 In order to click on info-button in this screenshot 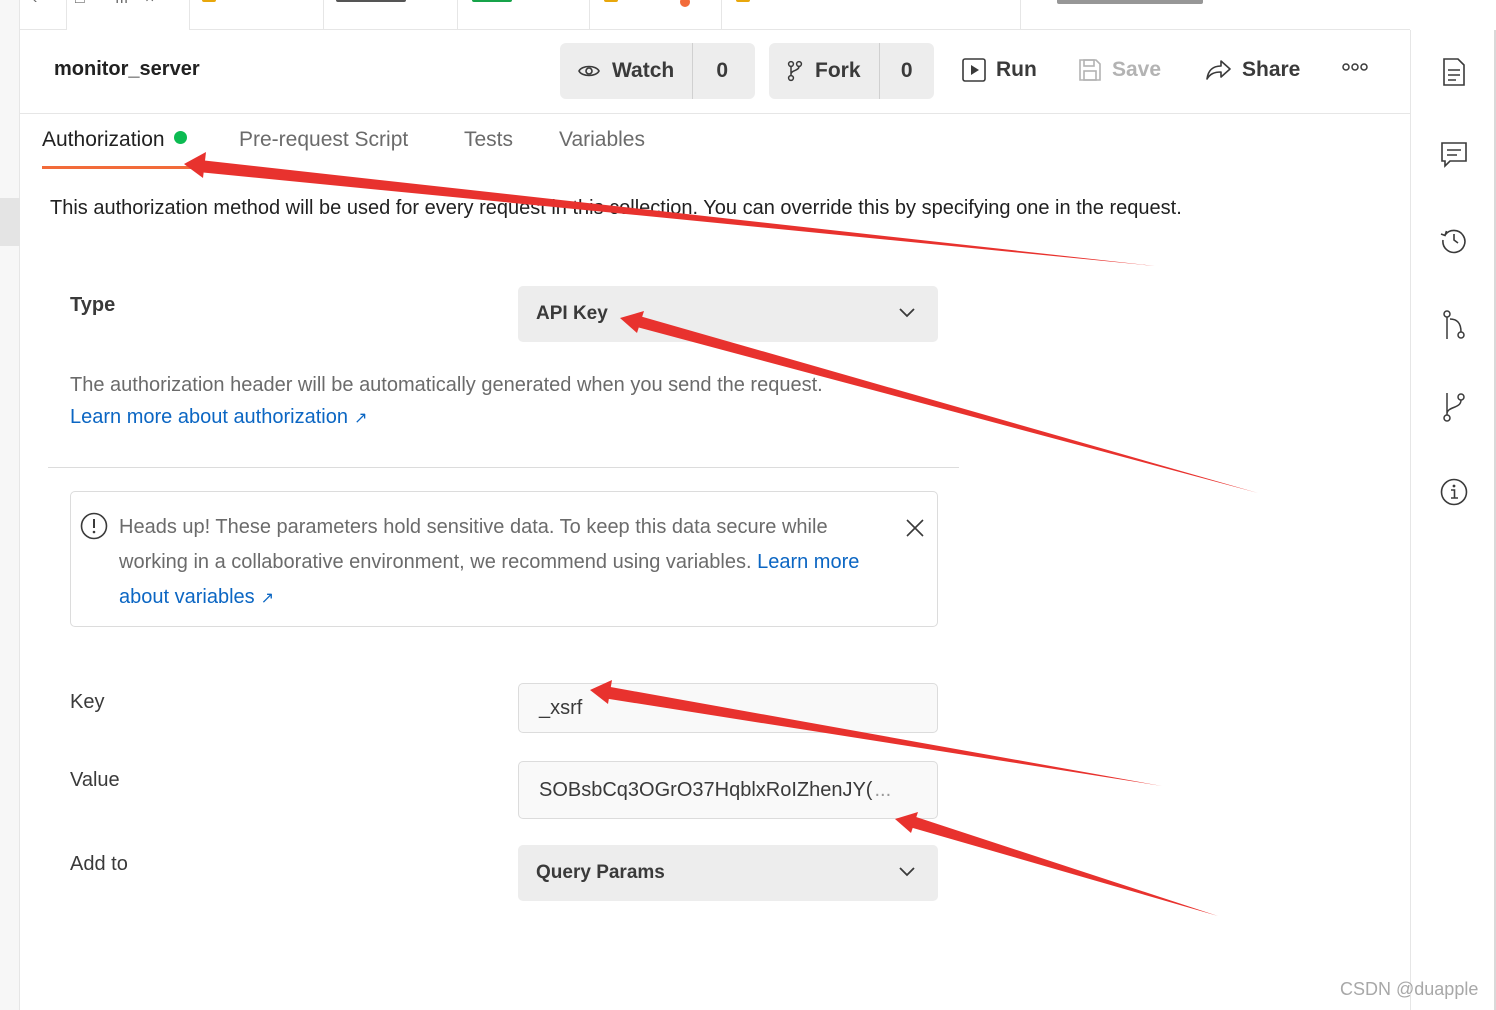, I will do `click(1454, 492)`.